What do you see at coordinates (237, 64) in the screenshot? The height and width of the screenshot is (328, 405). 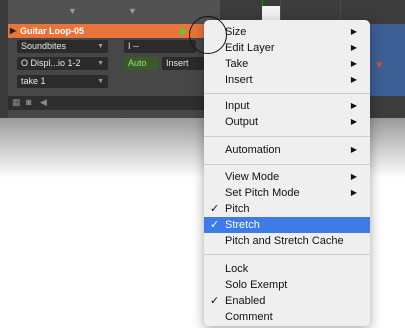 I see `menu-item-label: Take` at bounding box center [237, 64].